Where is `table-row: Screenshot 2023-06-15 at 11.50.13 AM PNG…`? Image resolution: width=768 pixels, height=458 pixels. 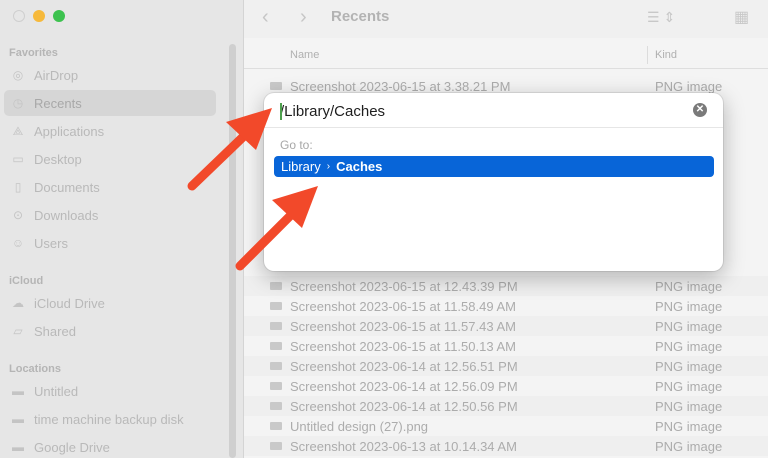
table-row: Screenshot 2023-06-15 at 11.50.13 AM PNG… is located at coordinates (506, 346).